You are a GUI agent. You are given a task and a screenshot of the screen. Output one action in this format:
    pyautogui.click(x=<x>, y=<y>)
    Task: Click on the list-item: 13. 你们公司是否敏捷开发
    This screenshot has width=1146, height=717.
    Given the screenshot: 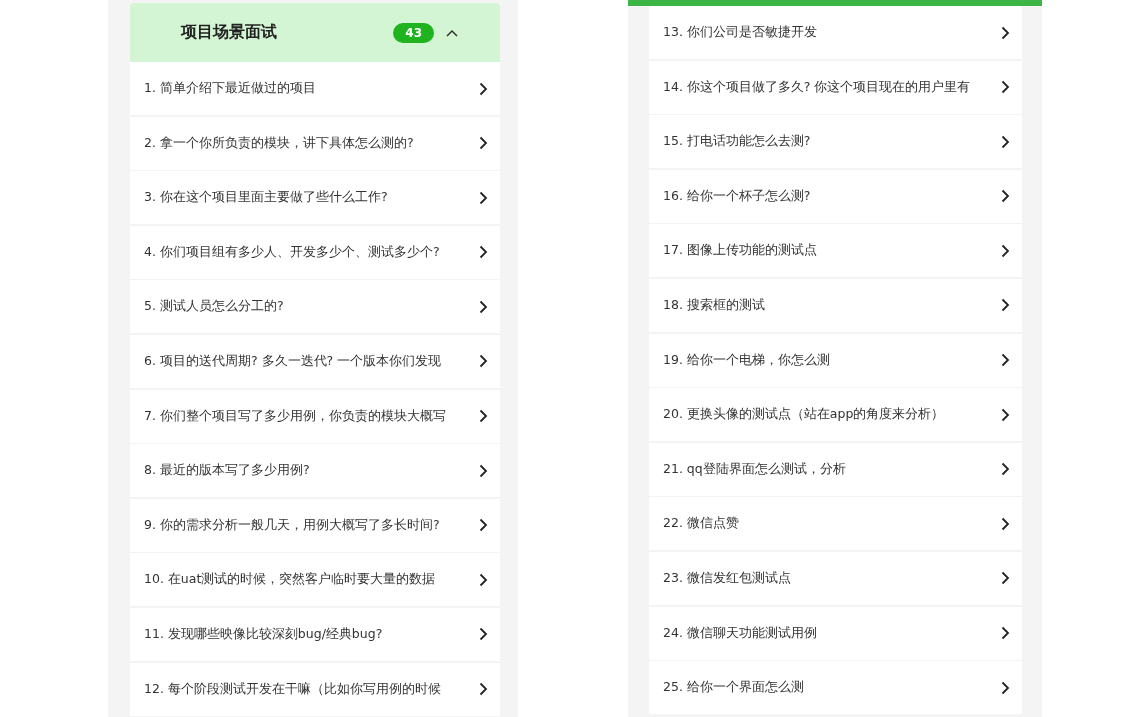 What is the action you would take?
    pyautogui.click(x=835, y=32)
    